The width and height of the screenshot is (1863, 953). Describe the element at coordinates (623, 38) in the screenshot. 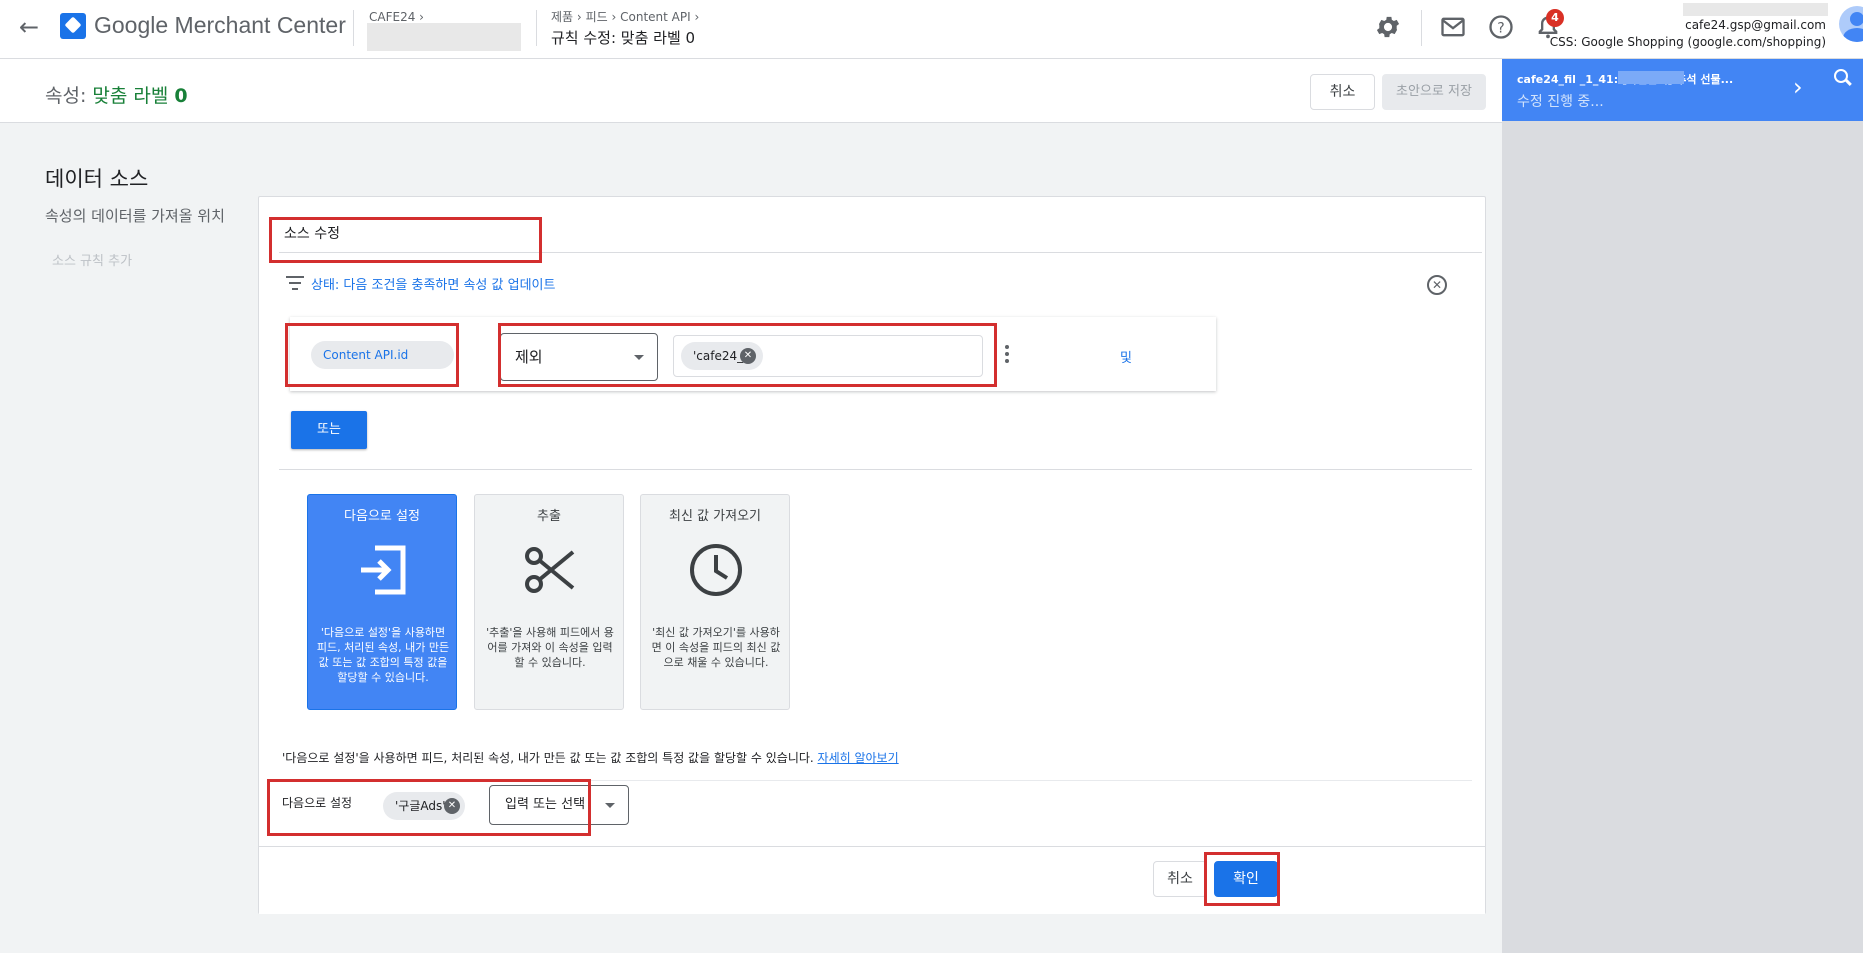

I see `page-title: 규칙 수정: 맞춤 라벨 0` at that location.